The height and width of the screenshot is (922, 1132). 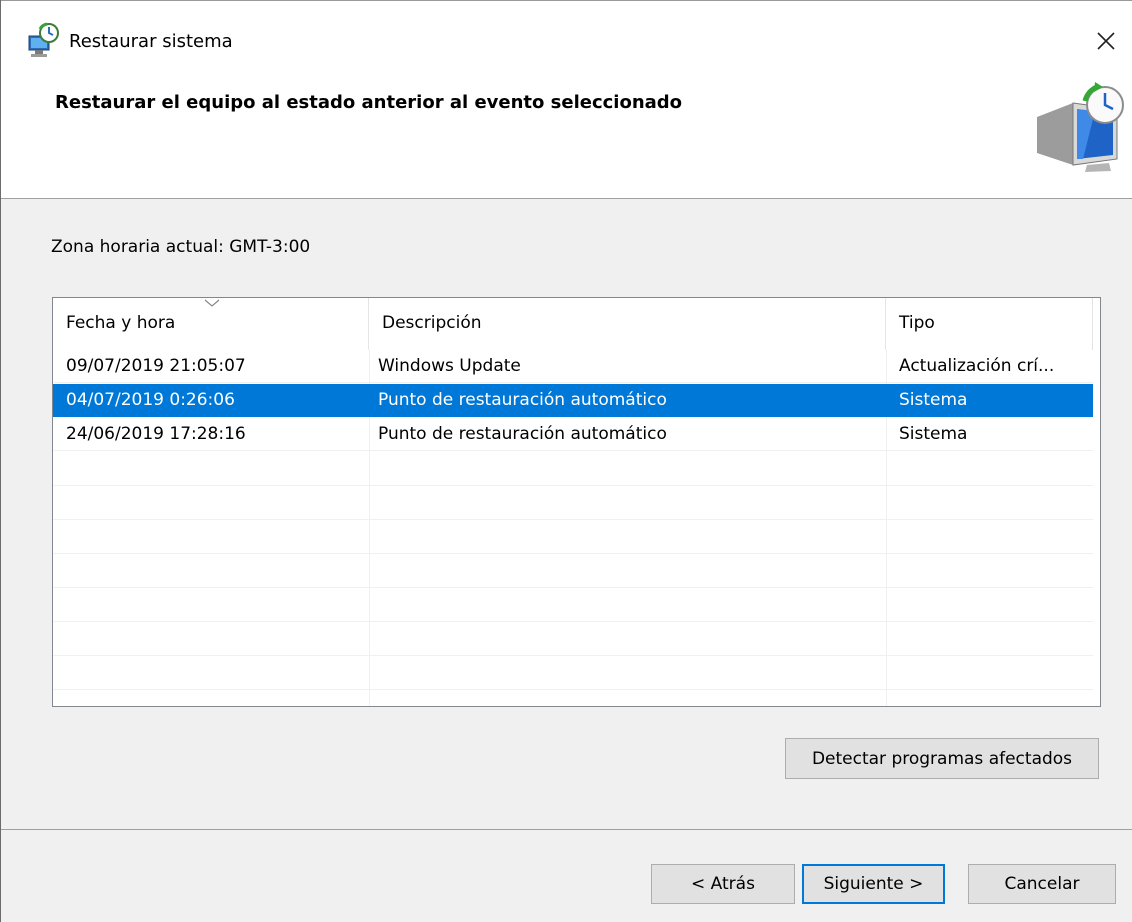 I want to click on window-title: Restaurar sistema, so click(x=151, y=41).